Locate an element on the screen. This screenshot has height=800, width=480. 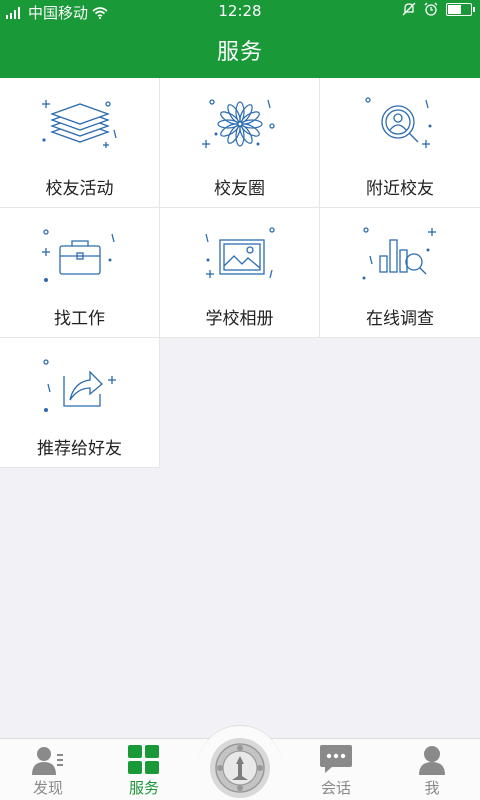
chat-icon is located at coordinates (336, 759).